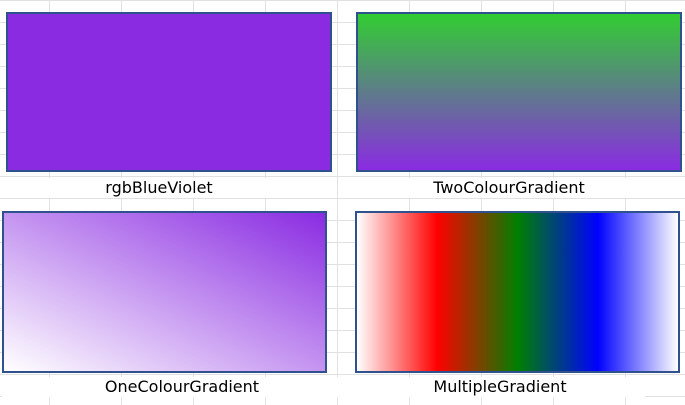 The height and width of the screenshot is (405, 685). What do you see at coordinates (509, 188) in the screenshot?
I see `cell-label-two-colour-gradient: TwoColourGradient` at bounding box center [509, 188].